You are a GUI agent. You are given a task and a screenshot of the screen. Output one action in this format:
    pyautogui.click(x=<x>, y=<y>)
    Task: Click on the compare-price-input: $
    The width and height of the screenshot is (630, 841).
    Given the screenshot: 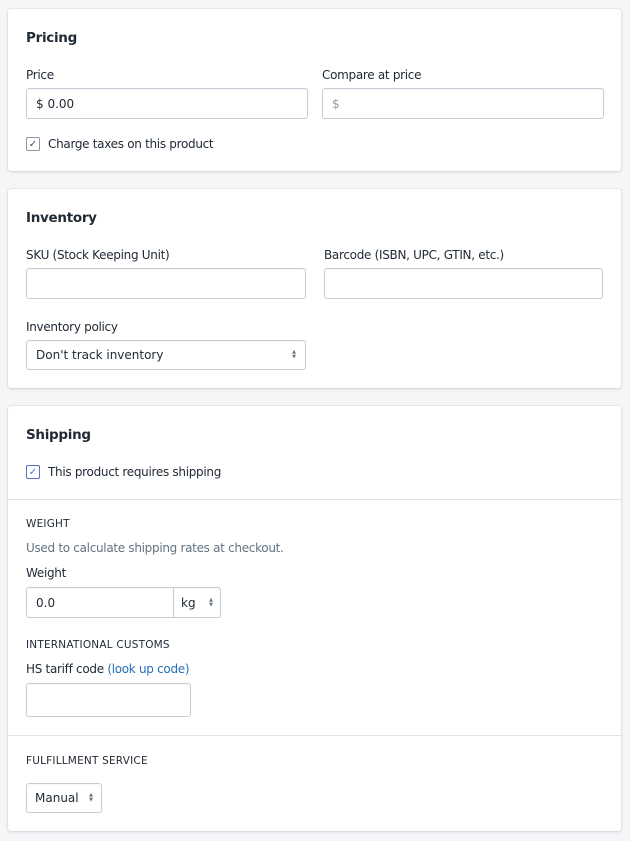 What is the action you would take?
    pyautogui.click(x=463, y=103)
    